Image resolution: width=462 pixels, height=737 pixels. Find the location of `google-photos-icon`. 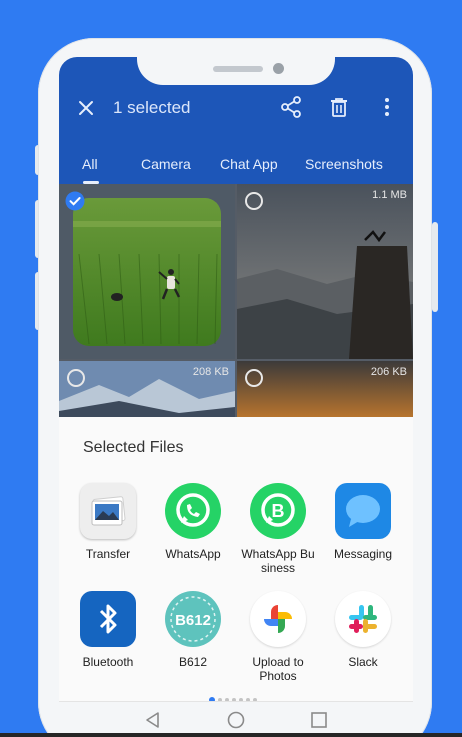

google-photos-icon is located at coordinates (278, 619).